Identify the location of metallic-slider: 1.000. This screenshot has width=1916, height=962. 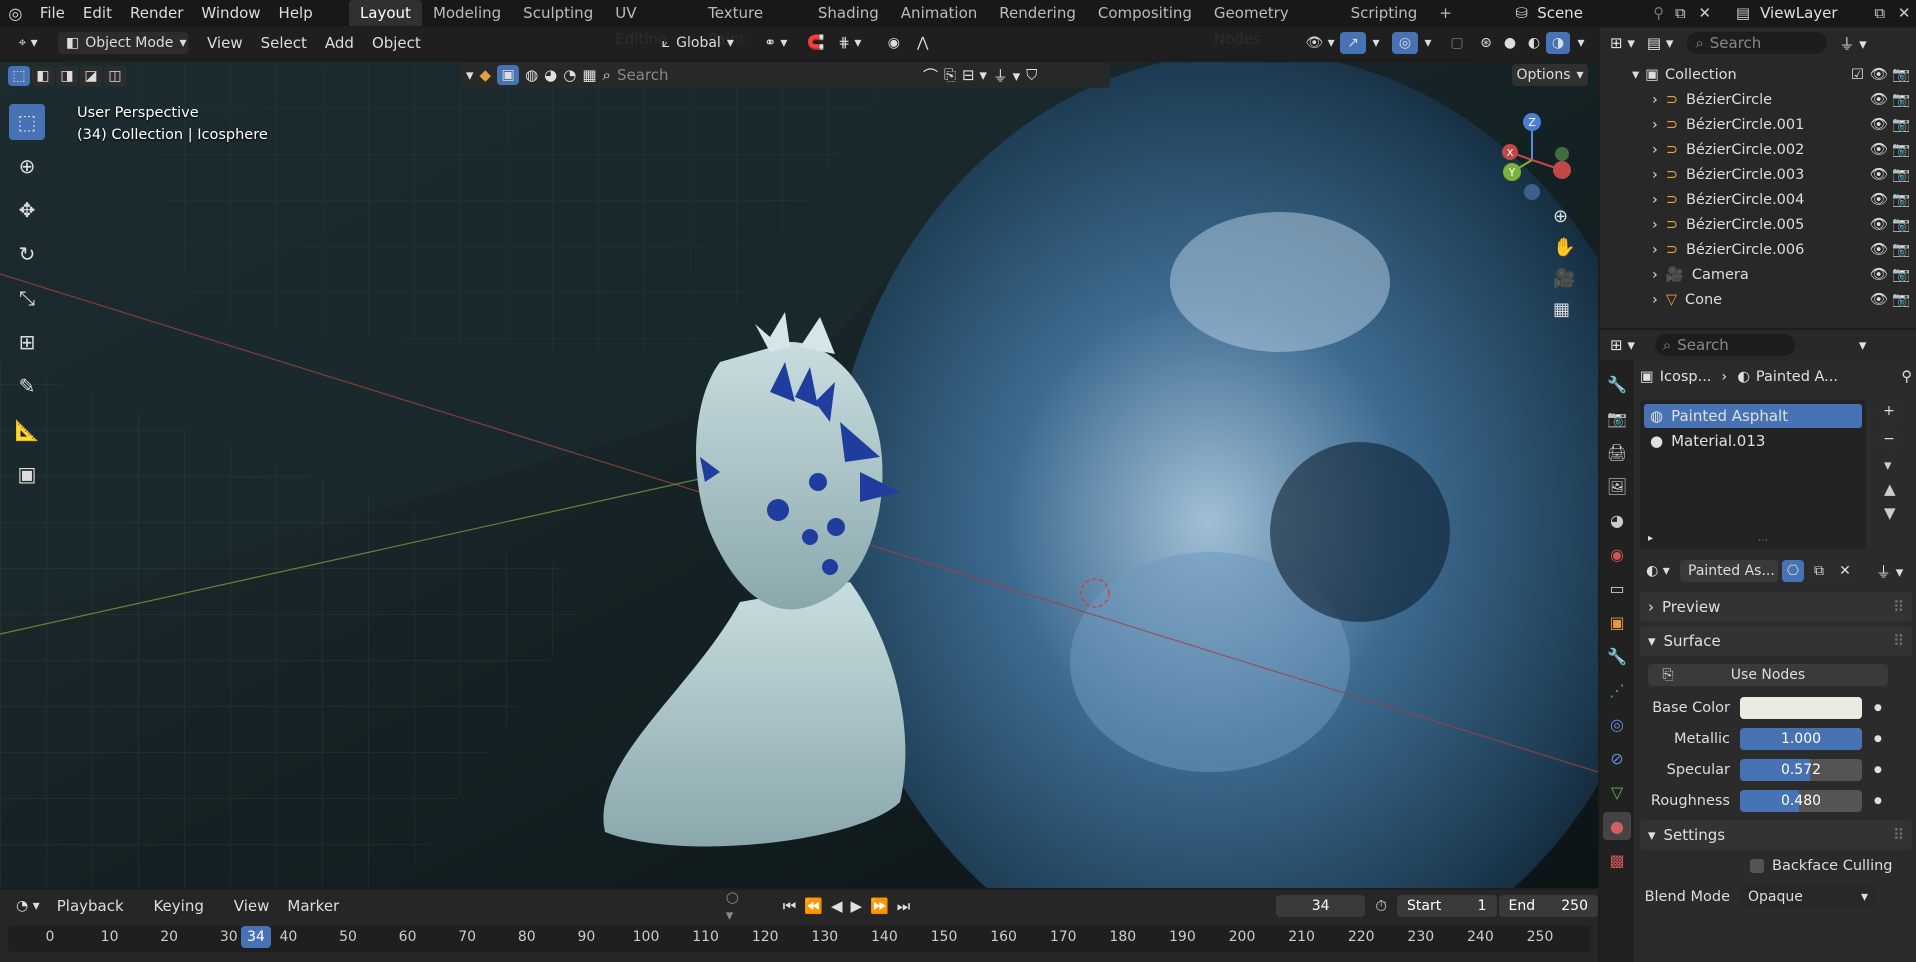
(1801, 738).